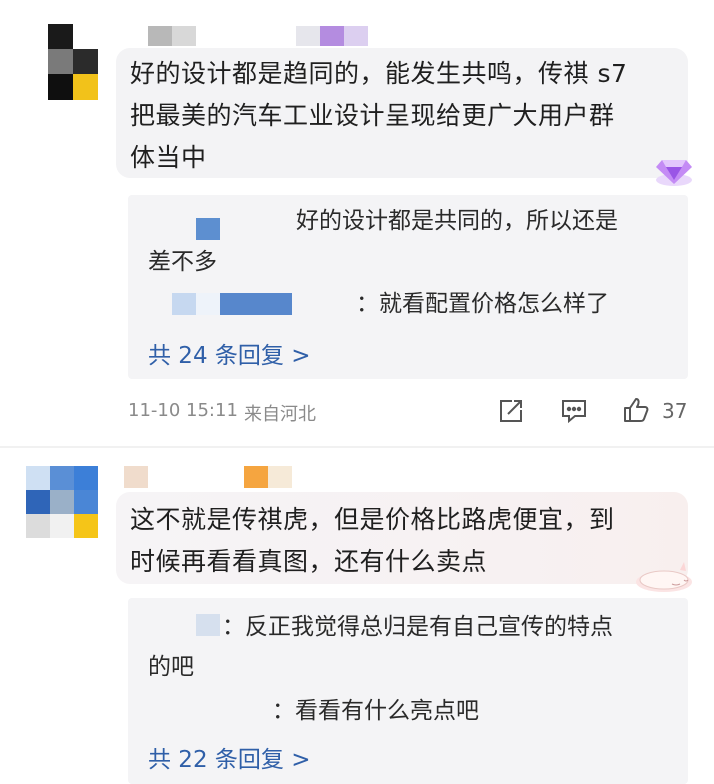  Describe the element at coordinates (309, 561) in the screenshot. I see `comment-text-line-2: 时候再看看真图，还有什么卖点` at that location.